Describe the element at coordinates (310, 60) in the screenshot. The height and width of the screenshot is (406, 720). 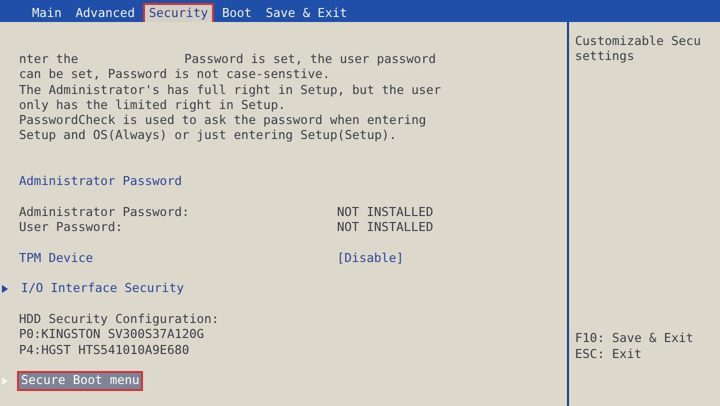
I see `description-text: Password is set, the user password` at that location.